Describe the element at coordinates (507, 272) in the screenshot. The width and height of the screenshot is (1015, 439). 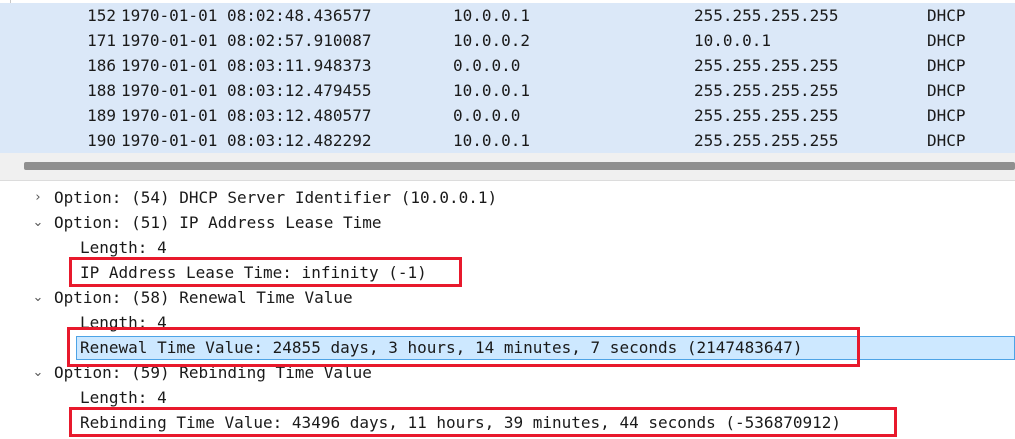
I see `tree-item-lease-time: IP Address Lease Time: infinity (-1)` at that location.